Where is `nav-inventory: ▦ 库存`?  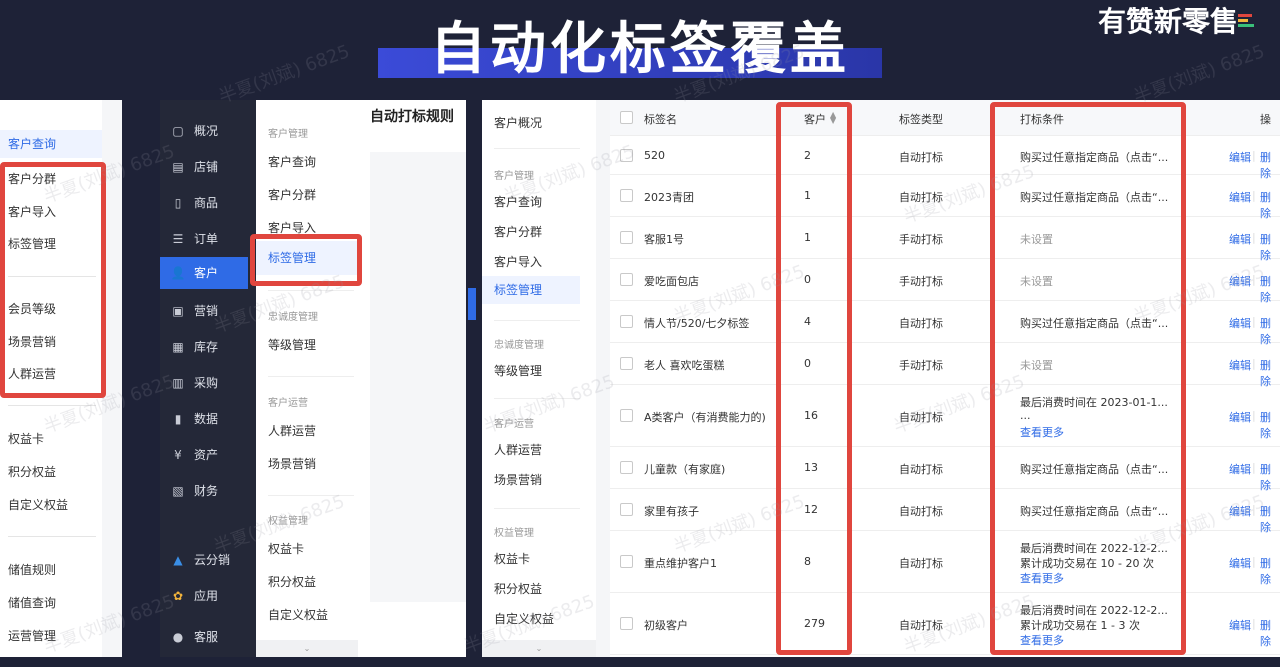
nav-inventory: ▦ 库存 is located at coordinates (194, 346).